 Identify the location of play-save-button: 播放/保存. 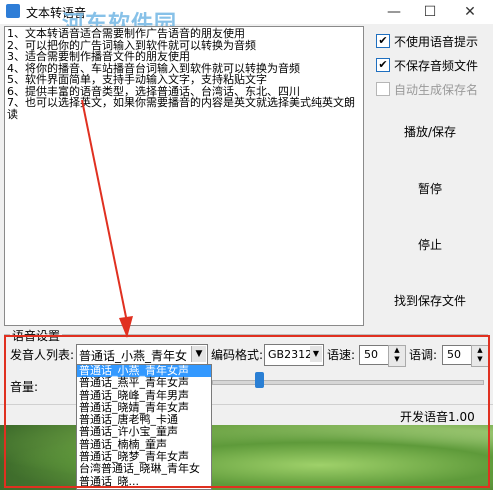
(430, 131).